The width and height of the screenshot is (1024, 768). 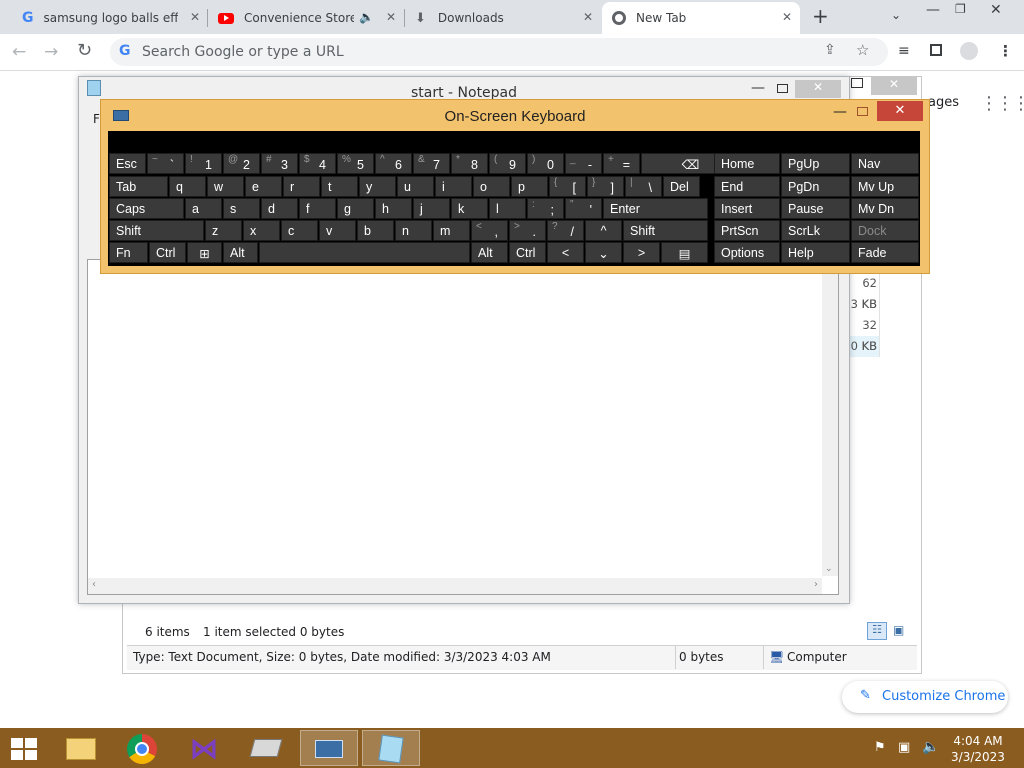 I want to click on osk-key: @2, so click(x=241, y=163).